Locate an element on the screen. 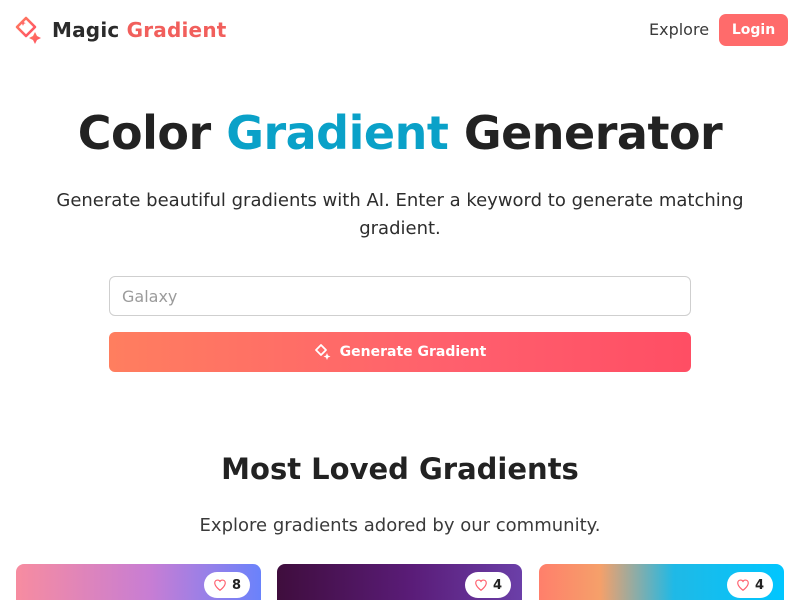 The width and height of the screenshot is (800, 600). most-loved-title: Most Loved Gradients is located at coordinates (400, 469).